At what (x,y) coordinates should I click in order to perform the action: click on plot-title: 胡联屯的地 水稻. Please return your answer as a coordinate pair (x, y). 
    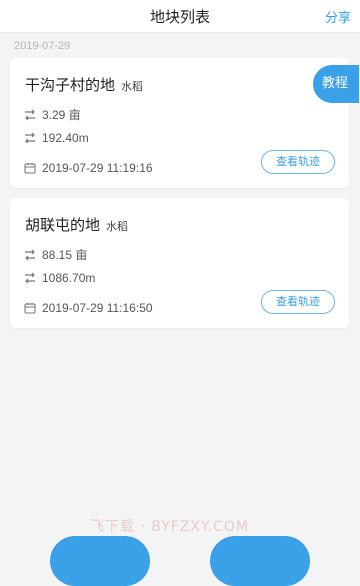
    Looking at the image, I should click on (76, 224).